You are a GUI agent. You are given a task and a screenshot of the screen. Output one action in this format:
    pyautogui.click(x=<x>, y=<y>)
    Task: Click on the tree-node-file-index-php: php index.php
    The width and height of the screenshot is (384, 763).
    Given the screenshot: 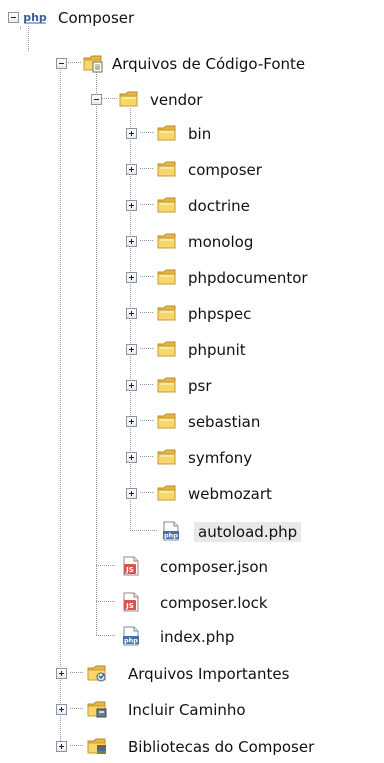 What is the action you would take?
    pyautogui.click(x=192, y=638)
    